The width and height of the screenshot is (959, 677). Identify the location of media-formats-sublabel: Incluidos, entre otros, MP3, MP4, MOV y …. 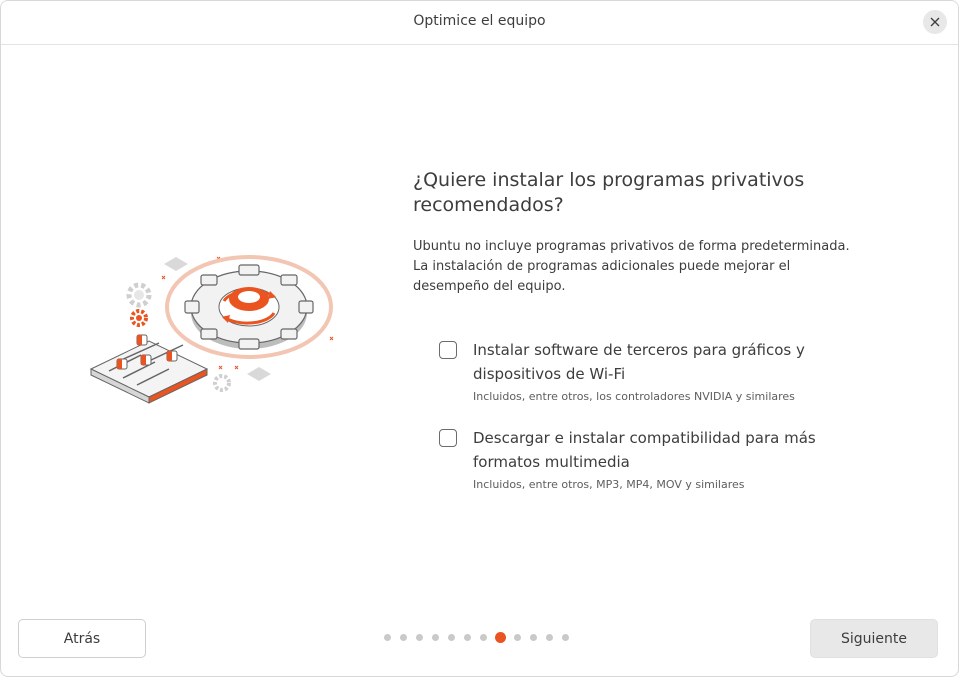
(609, 484).